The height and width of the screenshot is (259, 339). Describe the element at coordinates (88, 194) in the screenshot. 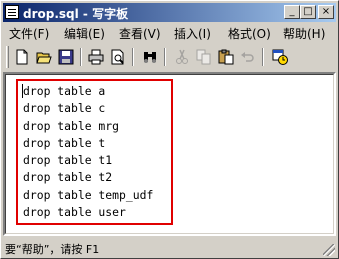

I see `text-line: drop table temp_udf` at that location.